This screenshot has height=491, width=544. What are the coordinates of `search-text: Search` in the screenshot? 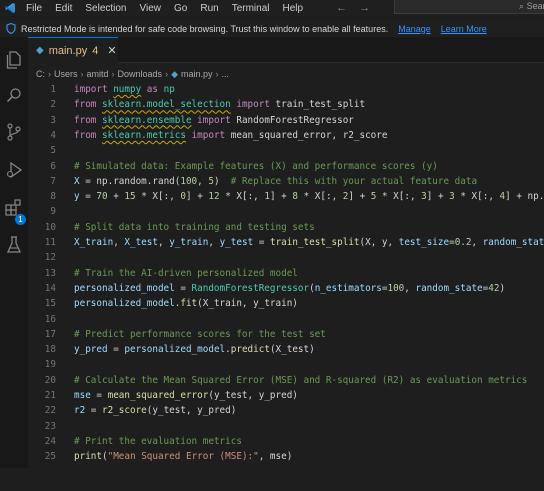 It's located at (535, 6).